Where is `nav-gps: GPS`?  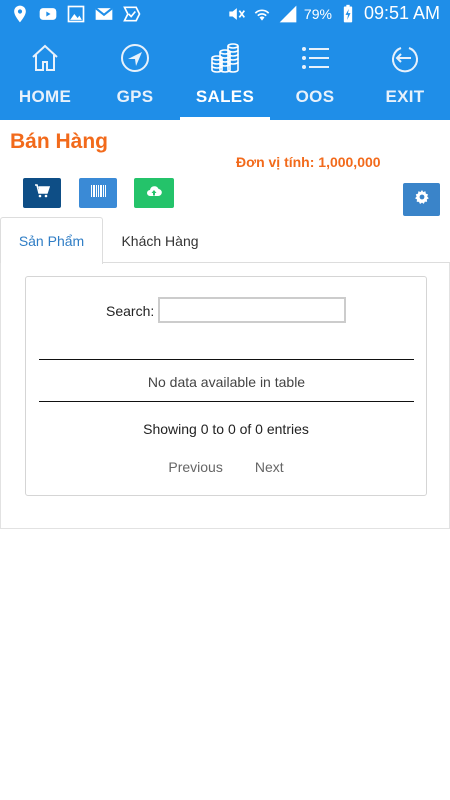 nav-gps: GPS is located at coordinates (135, 75).